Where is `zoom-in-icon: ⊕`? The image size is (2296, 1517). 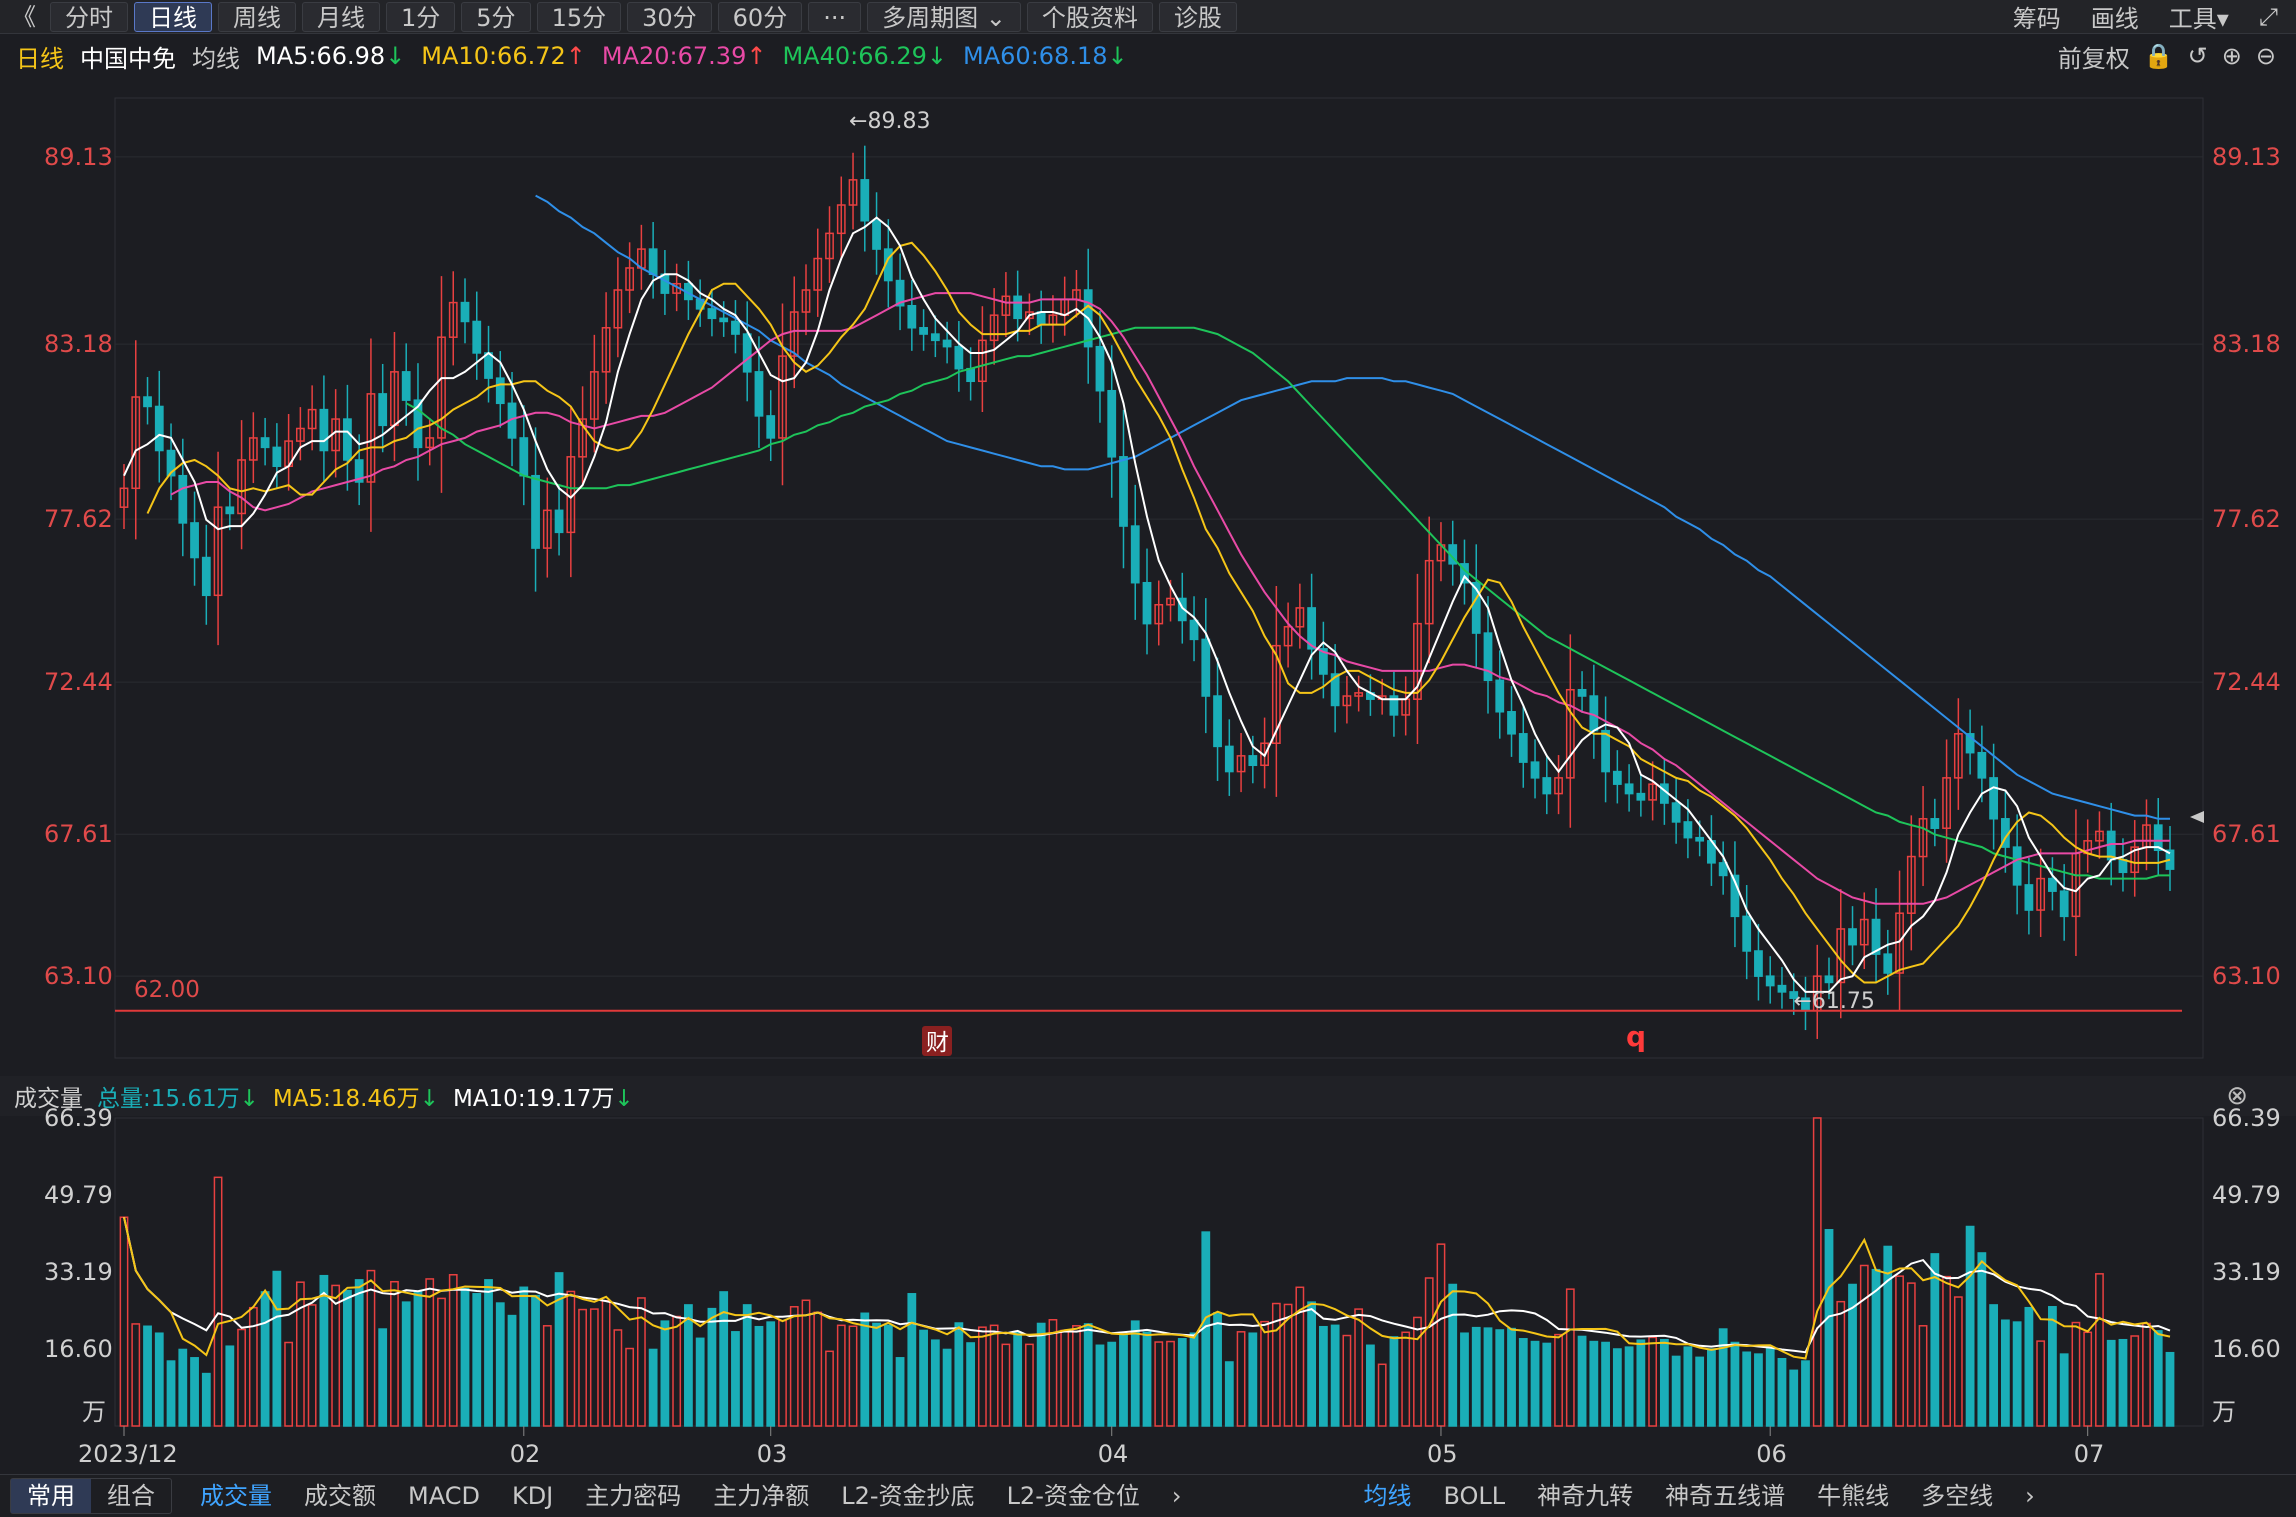 zoom-in-icon: ⊕ is located at coordinates (2232, 56).